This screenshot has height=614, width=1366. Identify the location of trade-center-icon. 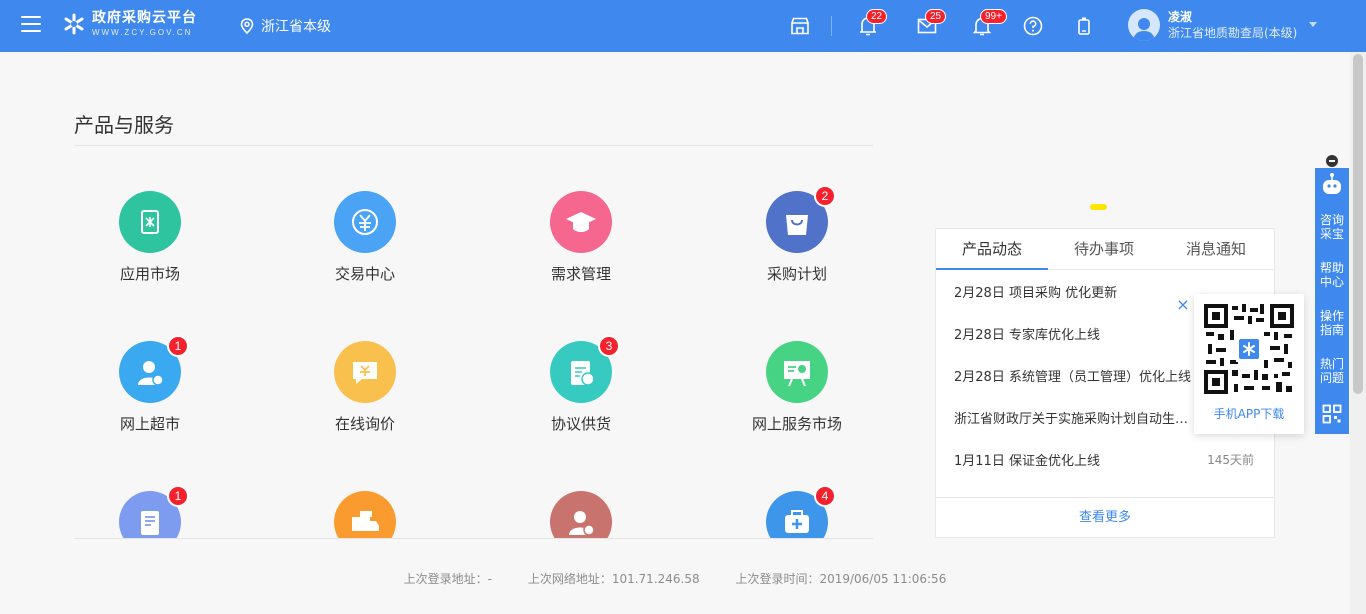
(365, 222).